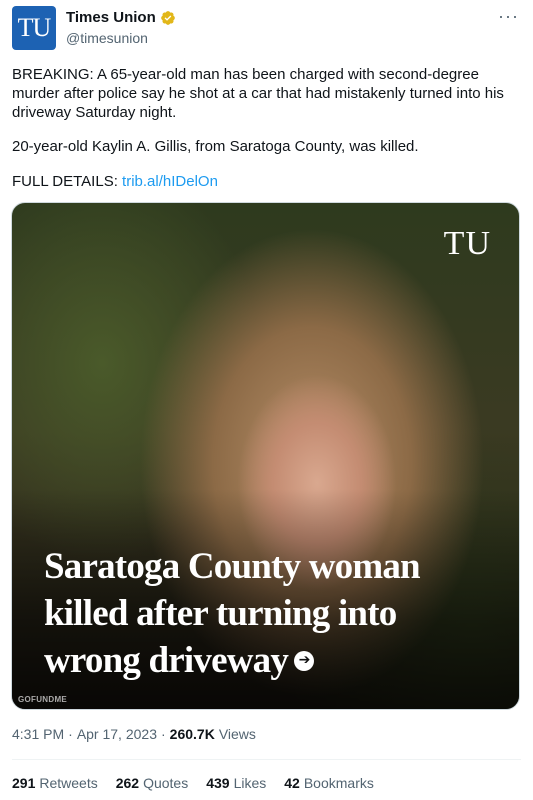 The height and width of the screenshot is (800, 533). What do you see at coordinates (127, 783) in the screenshot?
I see `quotes-count: 262` at bounding box center [127, 783].